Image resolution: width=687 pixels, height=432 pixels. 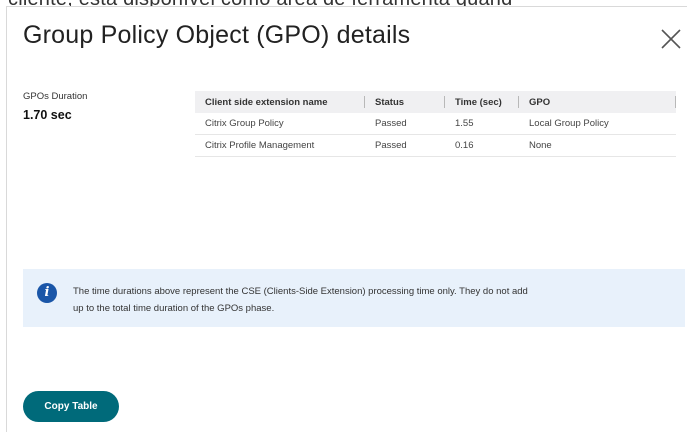 I want to click on column-header-status: Status, so click(x=405, y=102).